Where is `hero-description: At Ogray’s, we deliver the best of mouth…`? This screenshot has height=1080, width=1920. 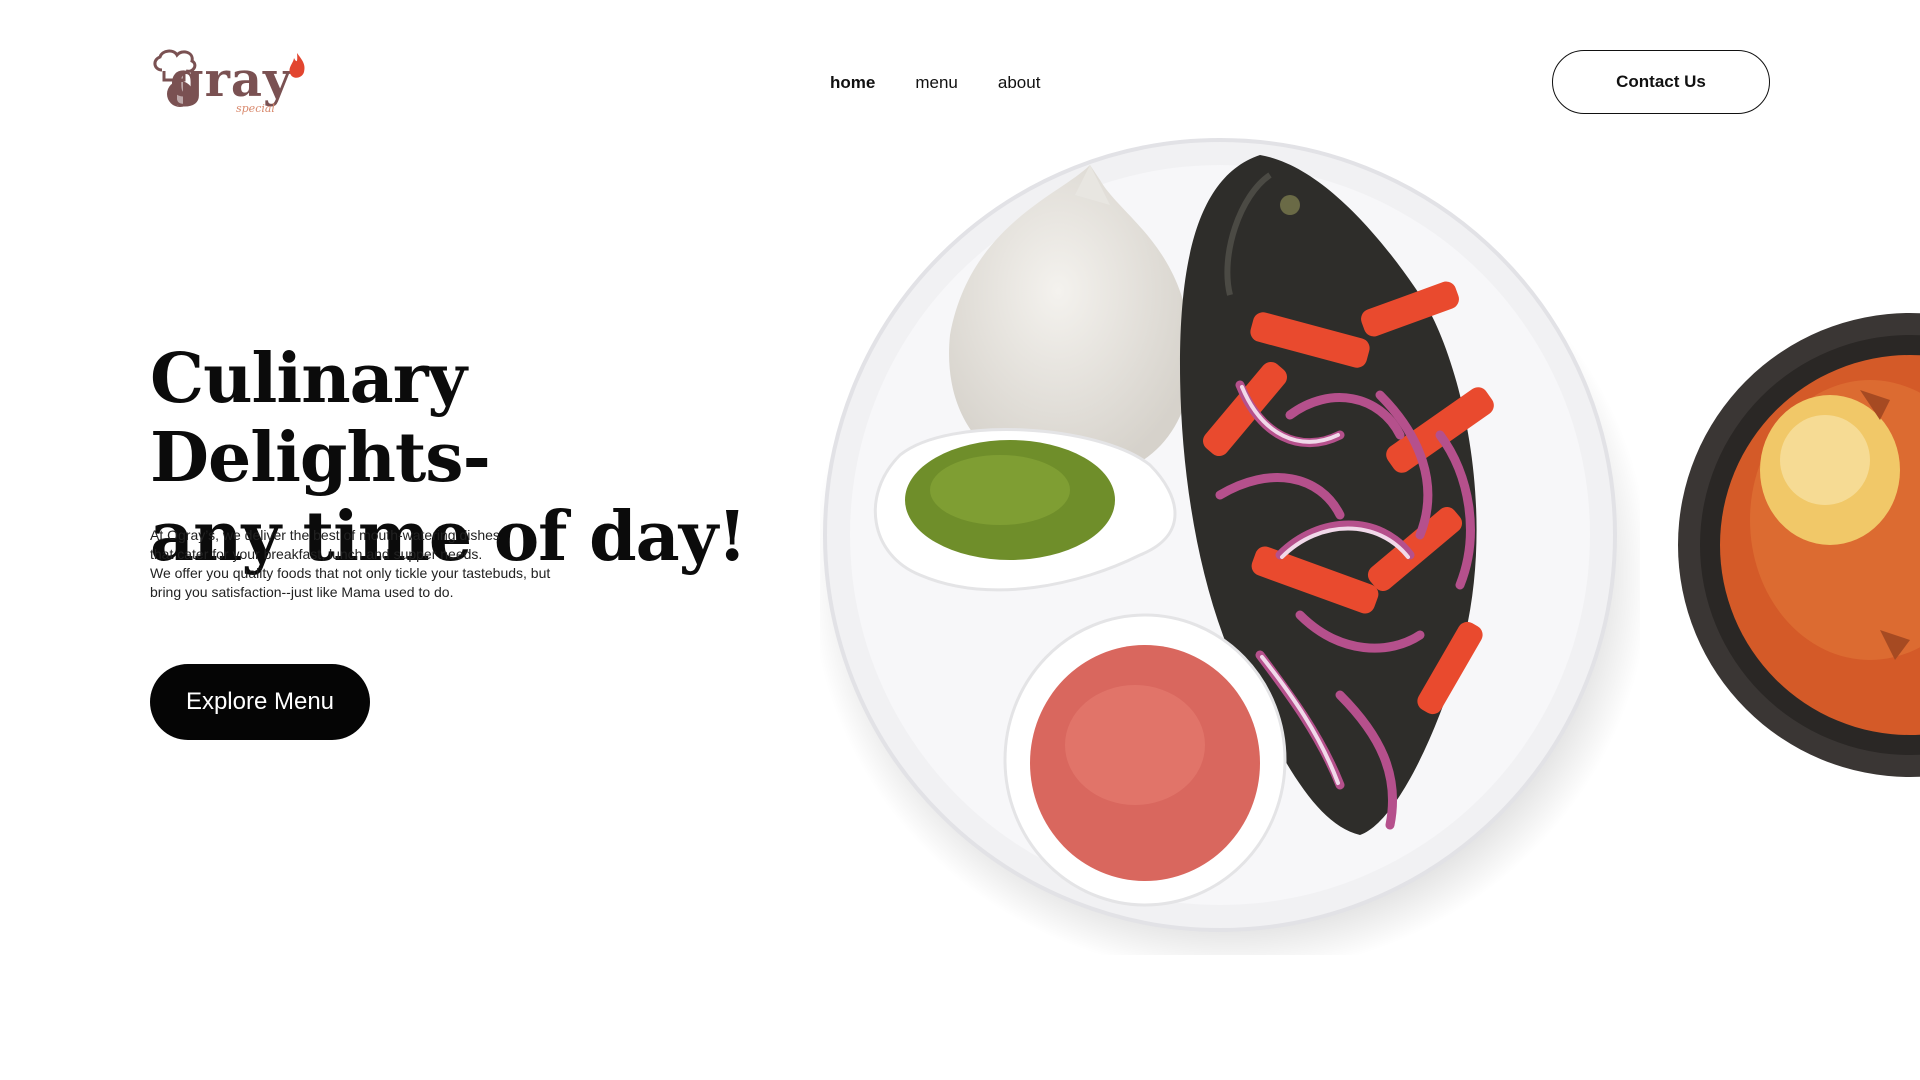 hero-description: At Ogray’s, we deliver the best of mouth… is located at coordinates (380, 564).